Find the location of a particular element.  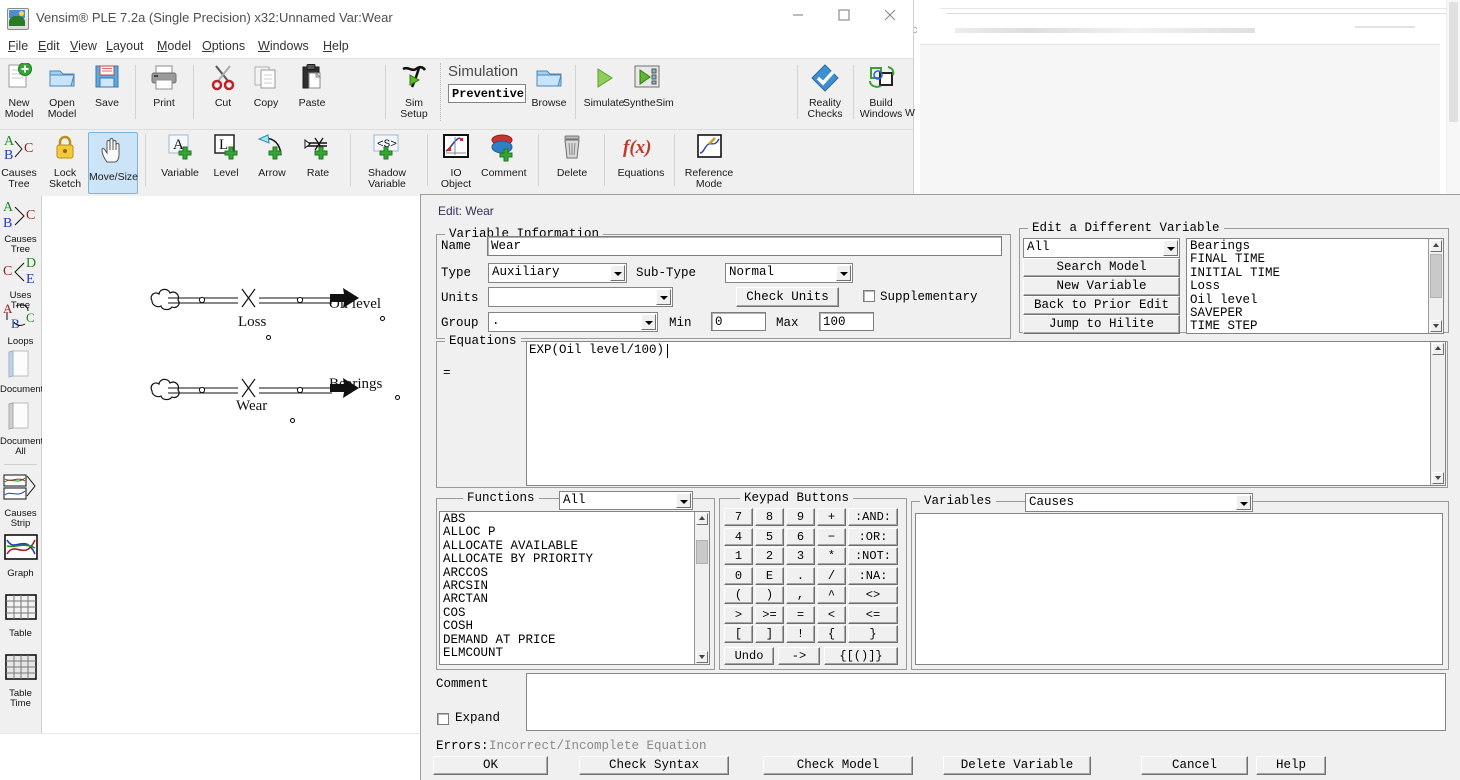

keypad-button: >= is located at coordinates (769, 614).